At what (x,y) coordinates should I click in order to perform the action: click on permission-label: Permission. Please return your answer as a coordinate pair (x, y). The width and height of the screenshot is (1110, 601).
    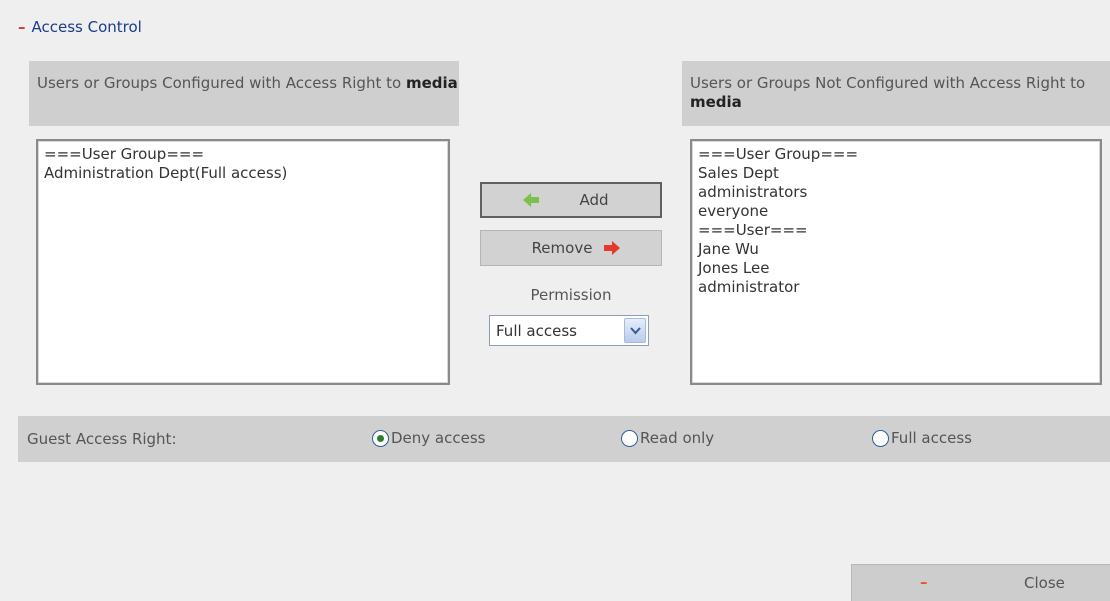
    Looking at the image, I should click on (571, 295).